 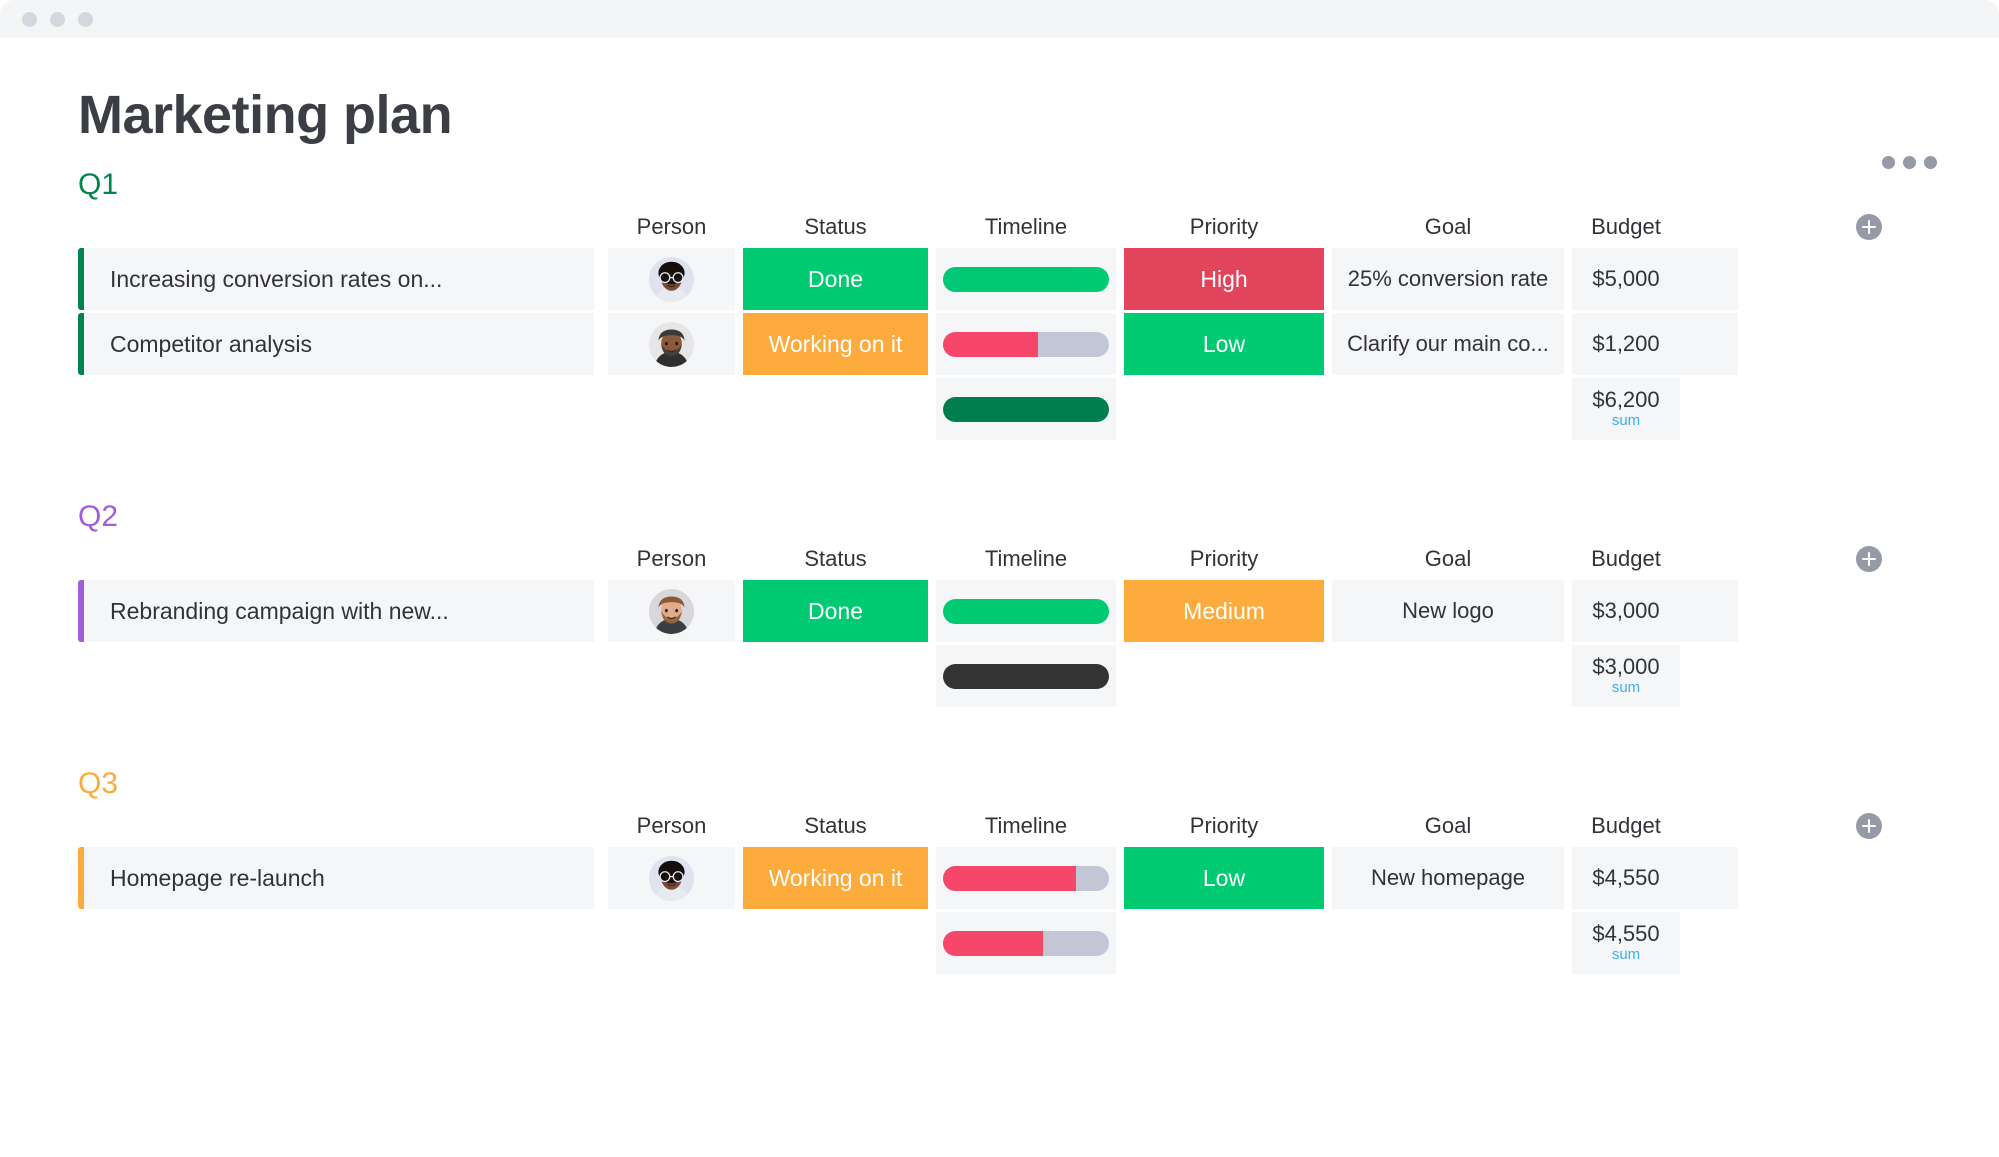 What do you see at coordinates (1026, 676) in the screenshot?
I see `summary-timeline-cell` at bounding box center [1026, 676].